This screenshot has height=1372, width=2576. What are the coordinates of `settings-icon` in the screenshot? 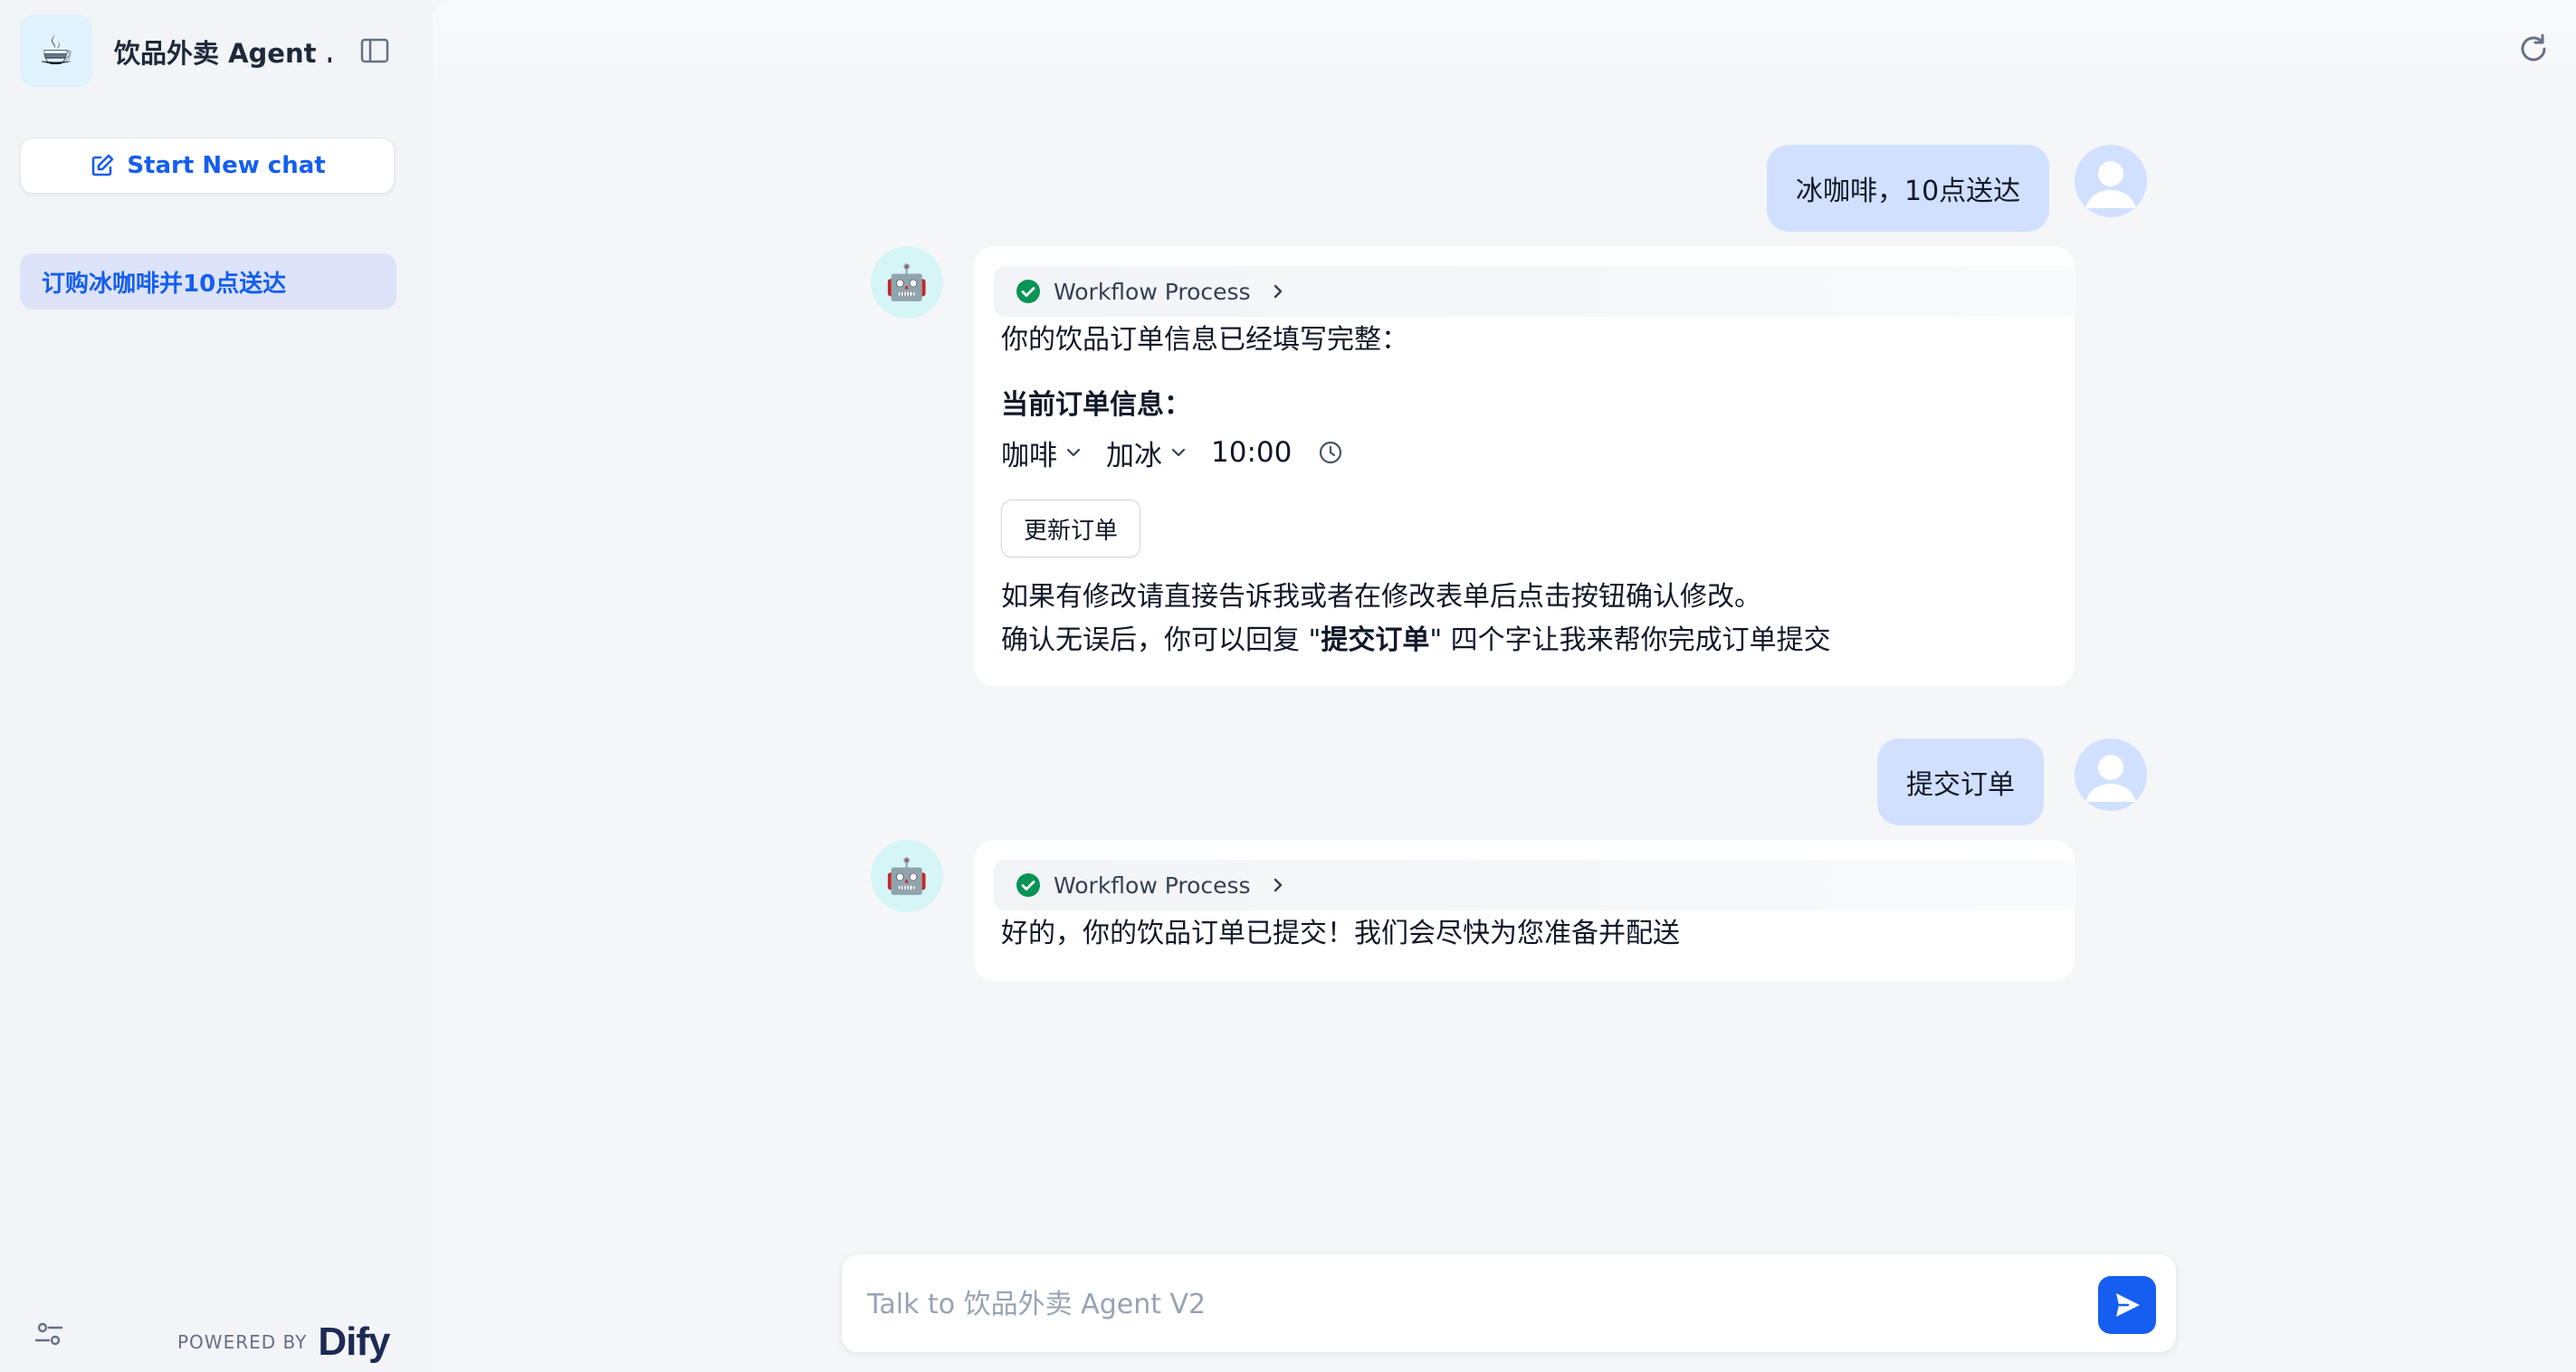 It's located at (49, 1334).